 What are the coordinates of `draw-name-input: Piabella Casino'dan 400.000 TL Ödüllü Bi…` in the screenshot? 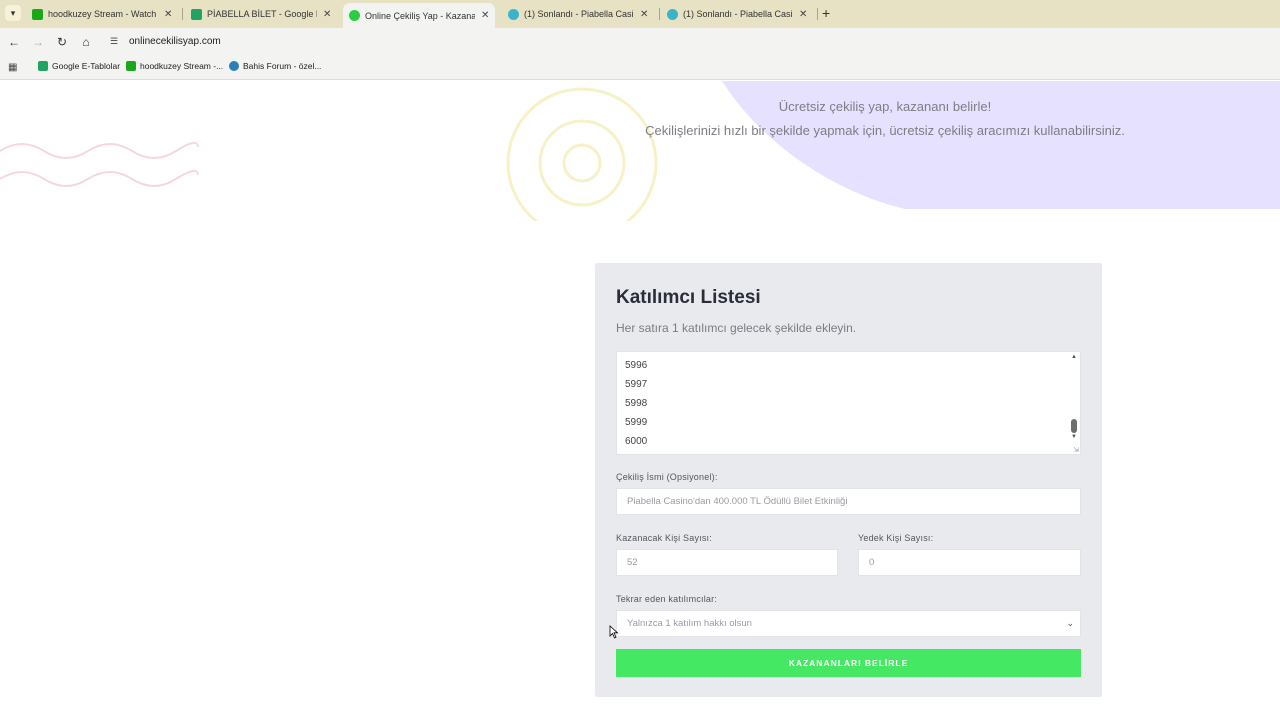 It's located at (848, 501).